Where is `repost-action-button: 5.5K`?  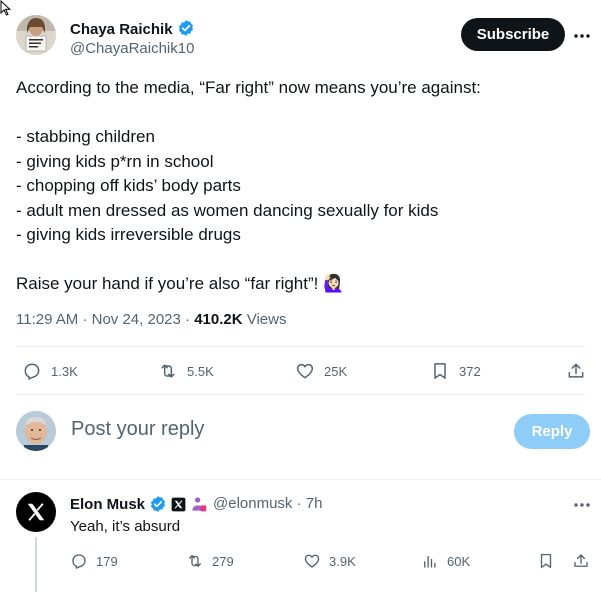 repost-action-button: 5.5K is located at coordinates (186, 371).